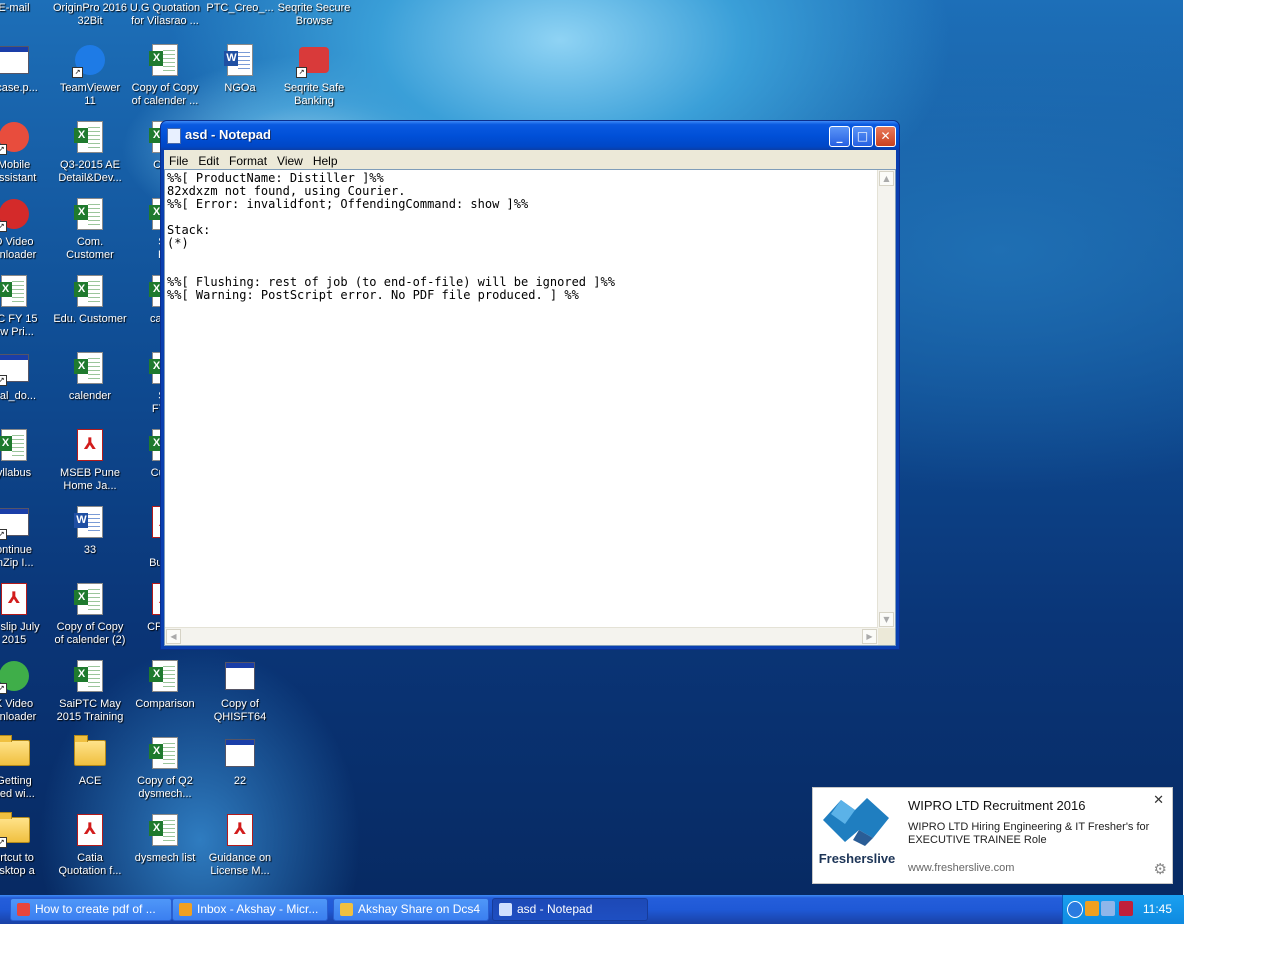 Image resolution: width=1280 pixels, height=960 pixels. I want to click on desktop-icon: Seqrite Secure Browse, so click(314, 15).